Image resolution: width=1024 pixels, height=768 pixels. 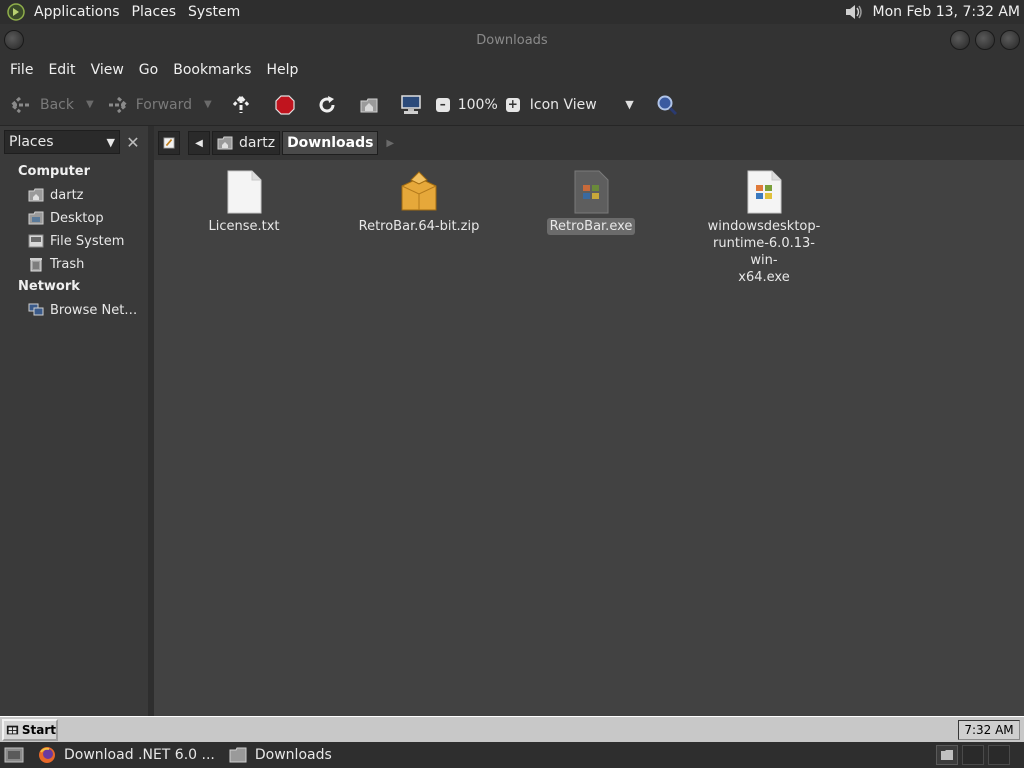 I want to click on forward-button: Forward, so click(x=149, y=105).